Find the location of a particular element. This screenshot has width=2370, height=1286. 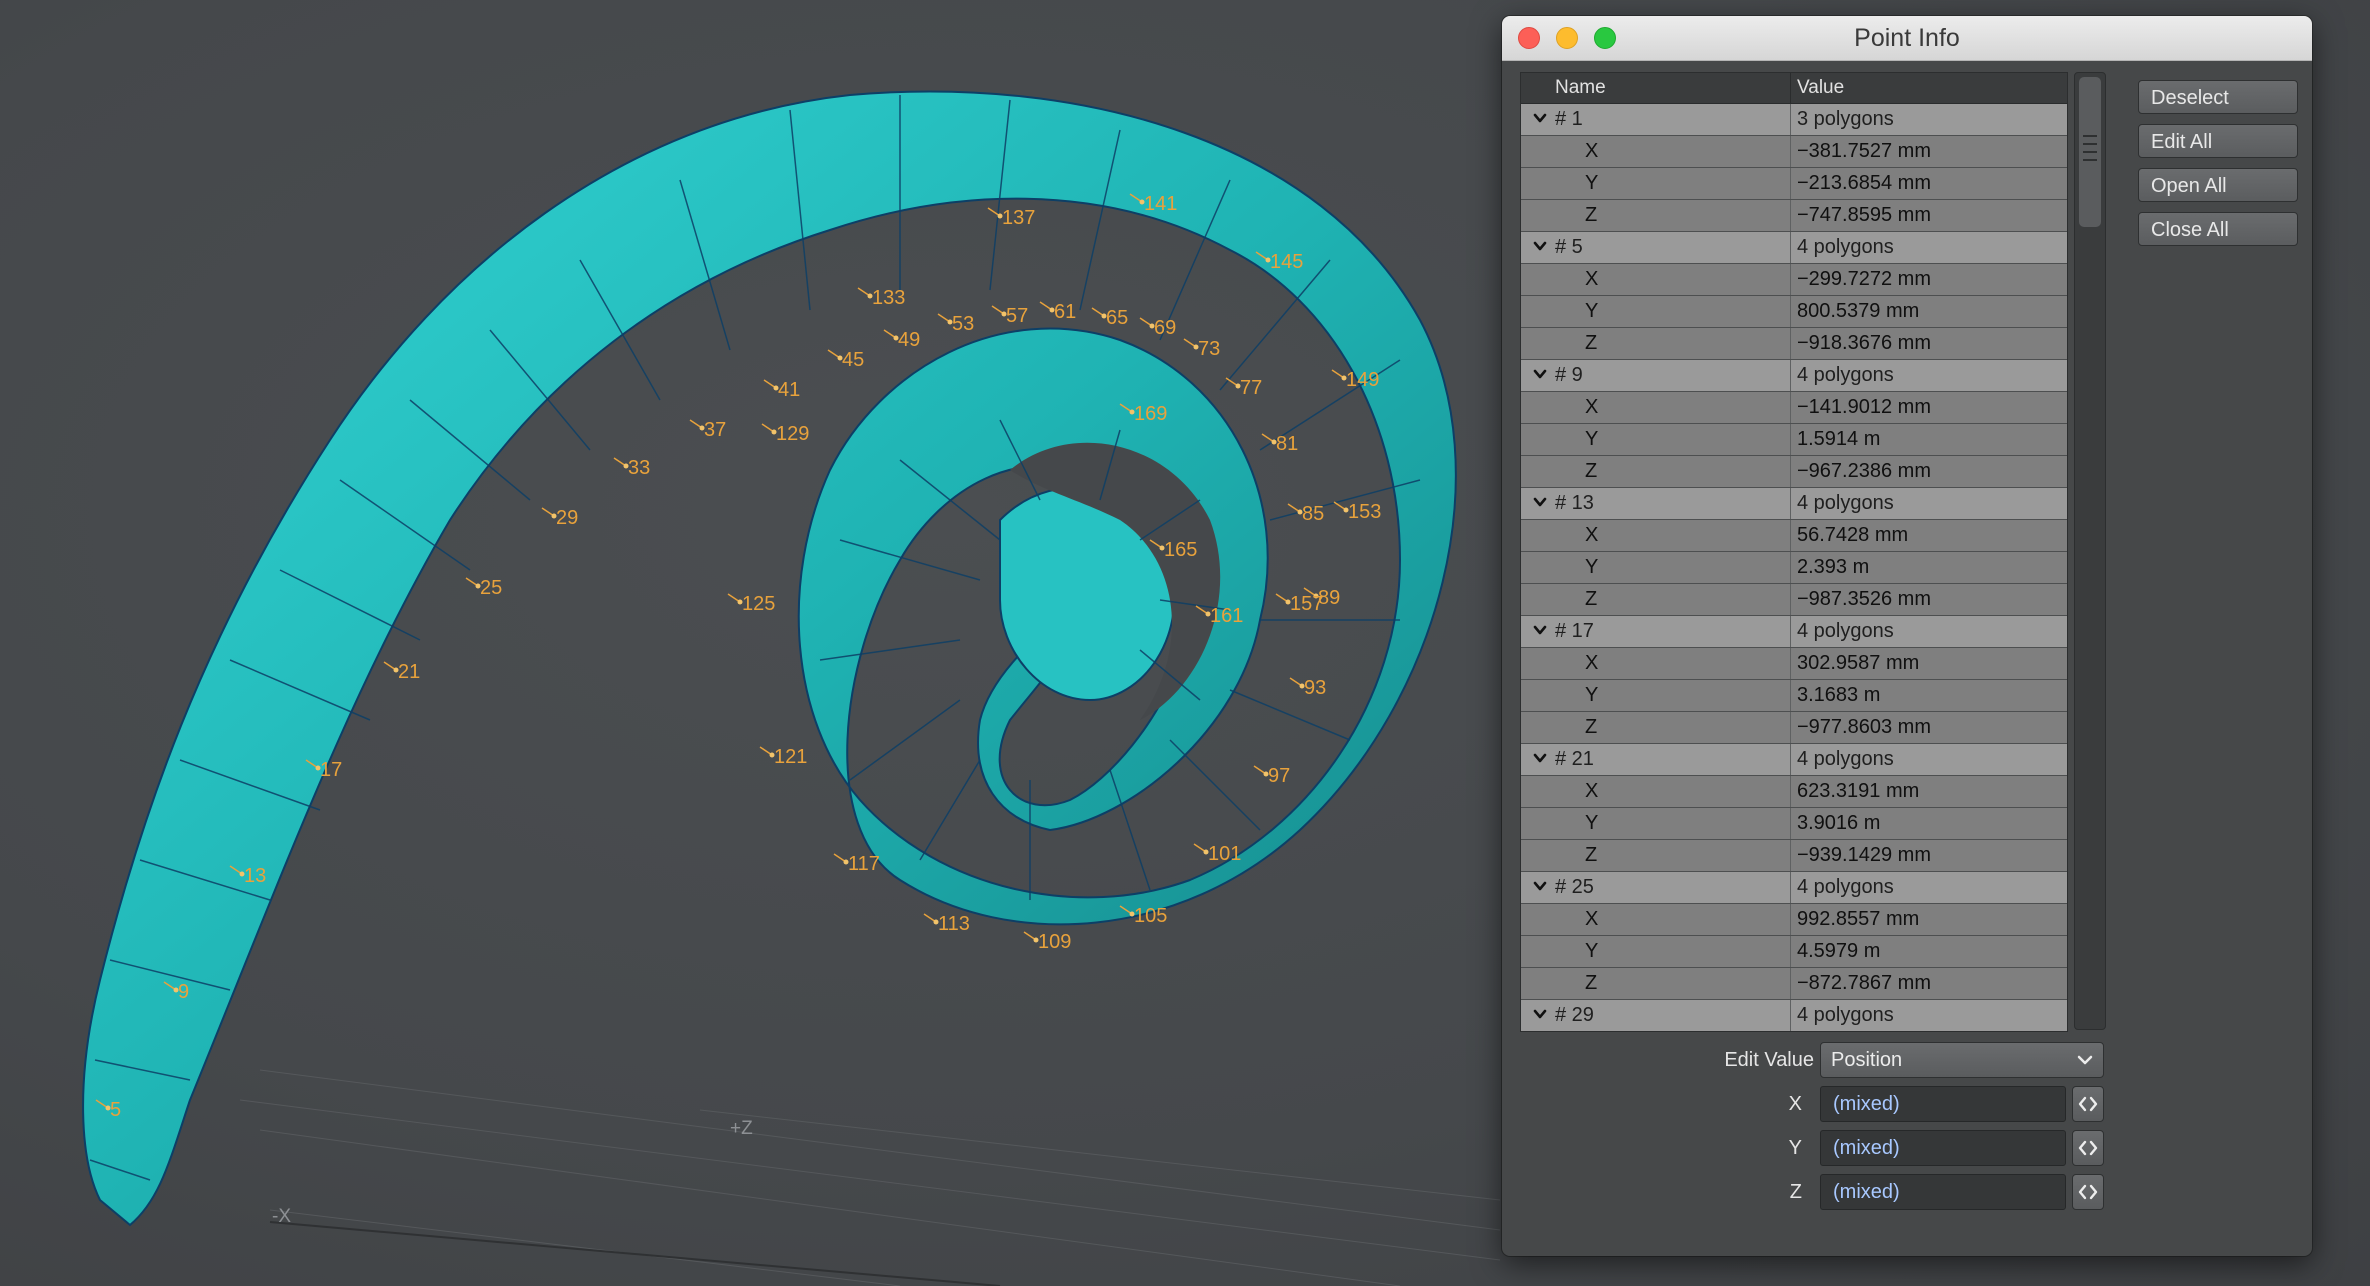

vertex-marker: 137 is located at coordinates (1011, 218).